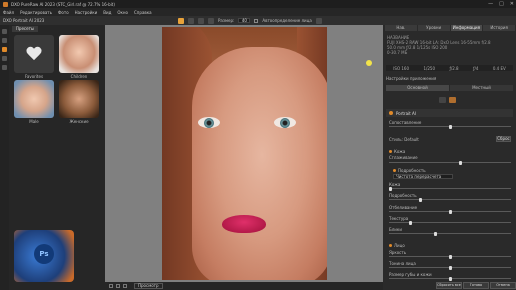 This screenshot has width=516, height=290. I want to click on menu-file: Файл, so click(8, 12).